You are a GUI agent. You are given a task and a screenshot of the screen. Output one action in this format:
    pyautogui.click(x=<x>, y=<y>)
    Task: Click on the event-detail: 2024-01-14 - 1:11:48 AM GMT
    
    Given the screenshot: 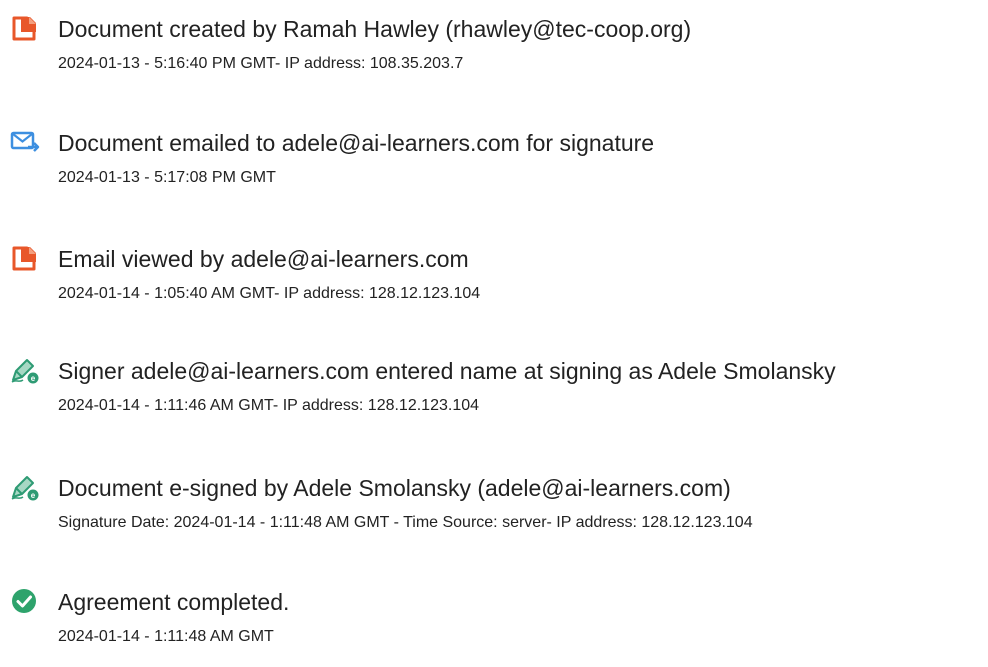 What is the action you would take?
    pyautogui.click(x=166, y=636)
    